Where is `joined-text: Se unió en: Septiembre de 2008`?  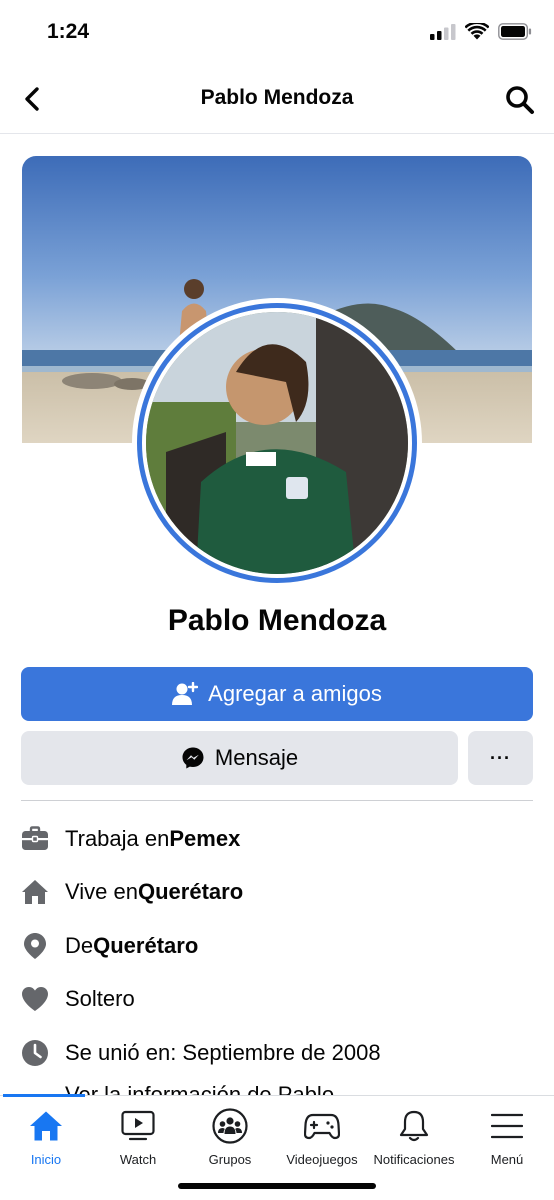 joined-text: Se unió en: Septiembre de 2008 is located at coordinates (223, 1052).